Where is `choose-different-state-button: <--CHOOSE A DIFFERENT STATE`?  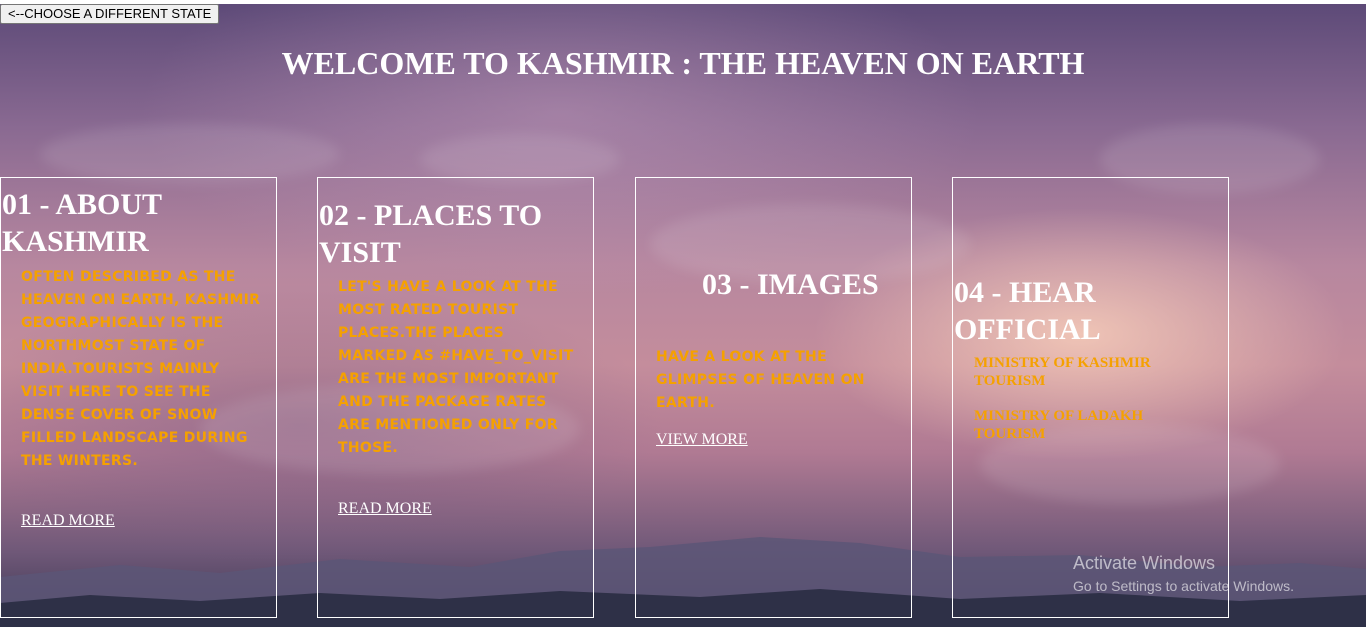 choose-different-state-button: <--CHOOSE A DIFFERENT STATE is located at coordinates (110, 14).